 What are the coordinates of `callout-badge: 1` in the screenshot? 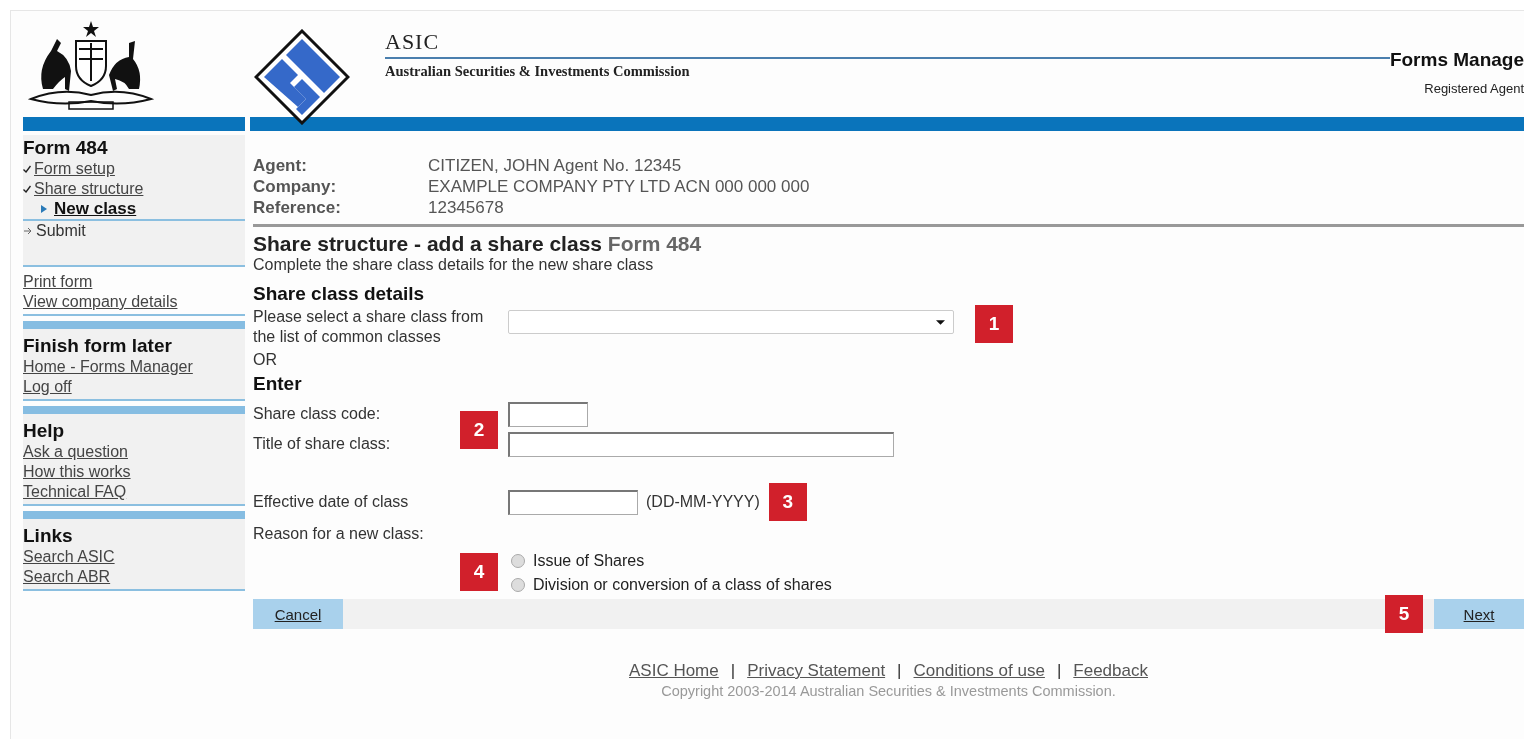 It's located at (994, 324).